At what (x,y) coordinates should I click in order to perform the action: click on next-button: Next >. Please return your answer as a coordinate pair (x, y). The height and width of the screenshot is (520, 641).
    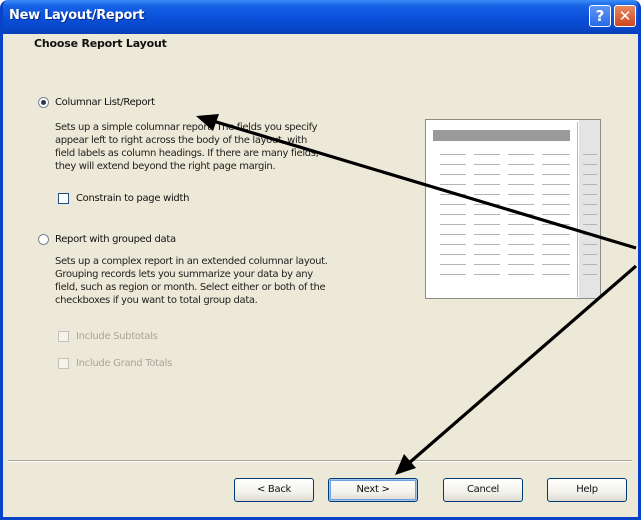
    Looking at the image, I should click on (373, 490).